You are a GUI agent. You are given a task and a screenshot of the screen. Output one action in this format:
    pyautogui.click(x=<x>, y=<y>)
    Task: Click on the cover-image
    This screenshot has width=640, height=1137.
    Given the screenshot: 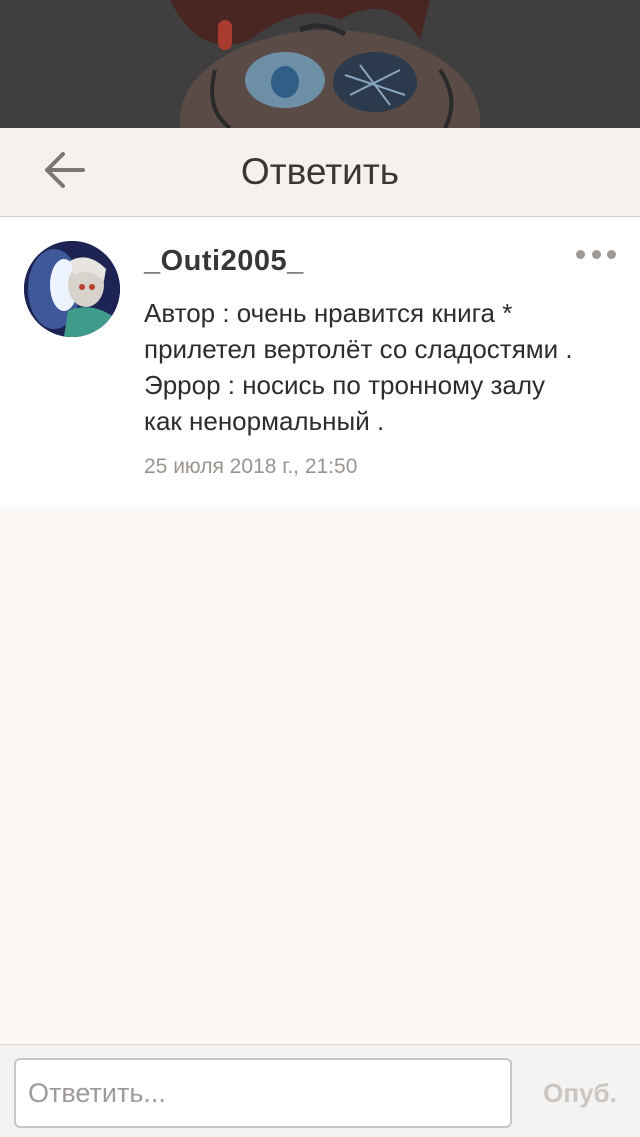 What is the action you would take?
    pyautogui.click(x=320, y=64)
    